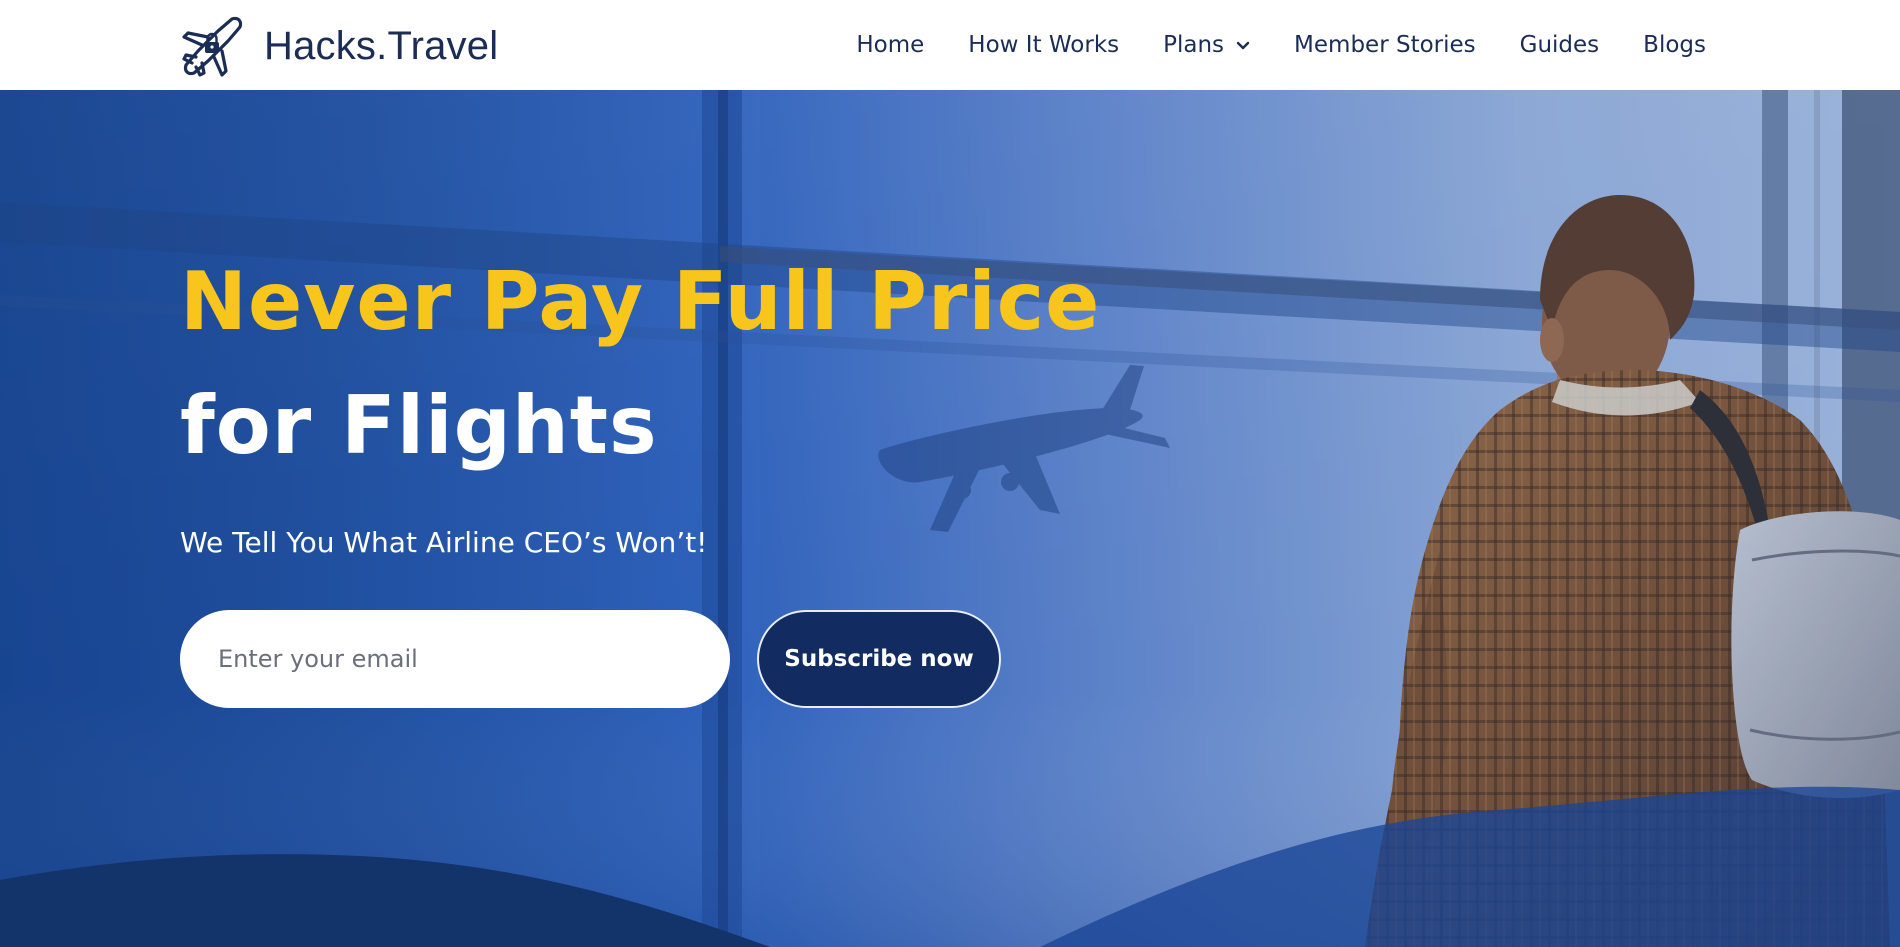 The width and height of the screenshot is (1900, 947). Describe the element at coordinates (1560, 45) in the screenshot. I see `nav-item-guides: Guides` at that location.